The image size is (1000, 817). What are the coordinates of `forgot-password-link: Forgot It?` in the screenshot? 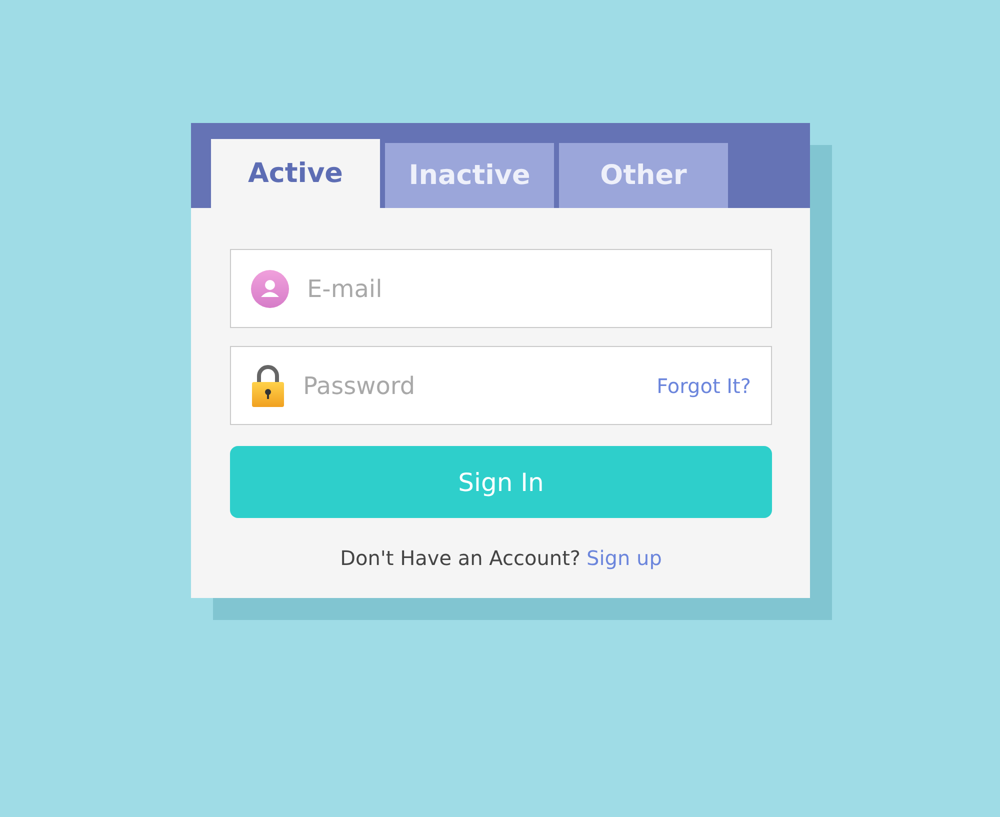 It's located at (703, 386).